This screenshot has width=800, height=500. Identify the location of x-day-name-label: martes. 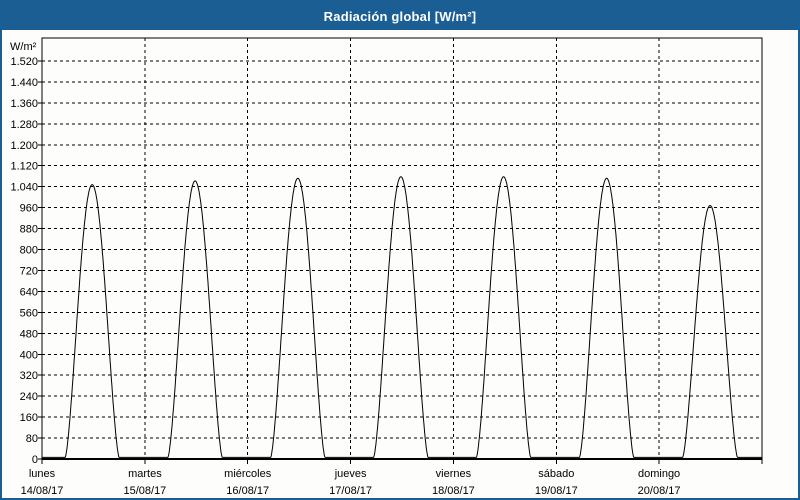
(145, 474).